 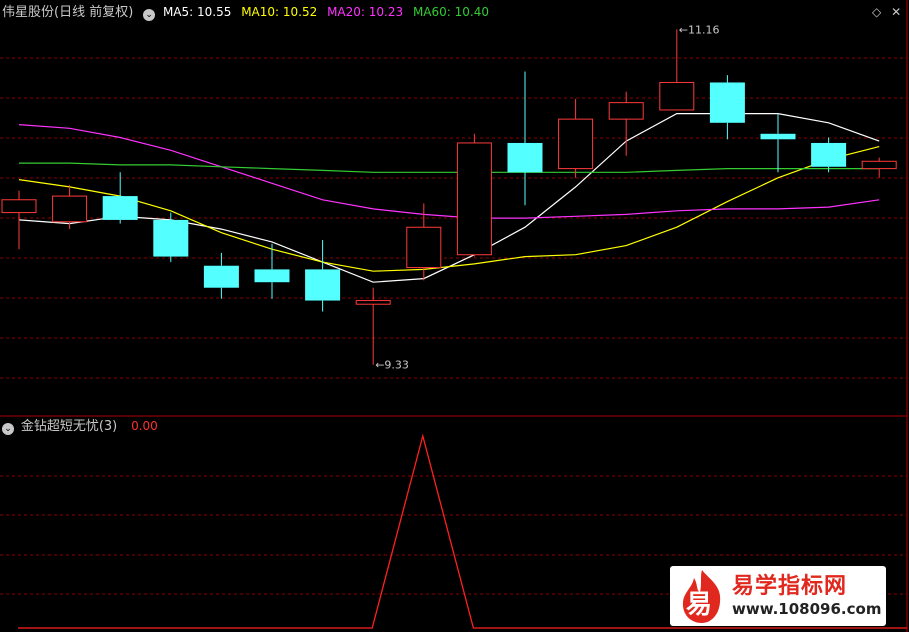 I want to click on watermark-logo: 易 易学指标网 www.108096.com, so click(x=778, y=596).